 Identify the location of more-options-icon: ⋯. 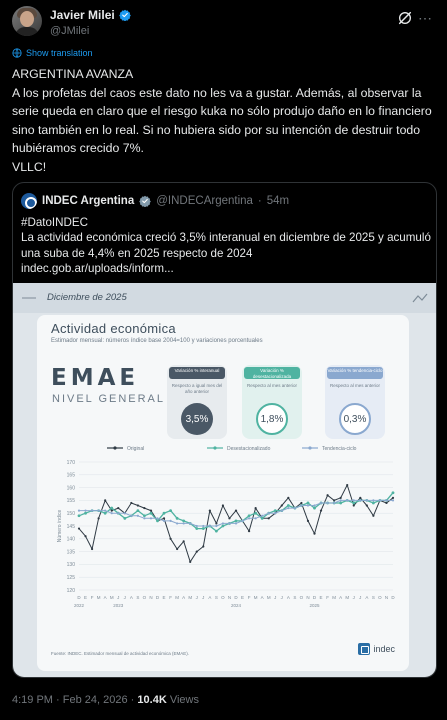
(425, 18).